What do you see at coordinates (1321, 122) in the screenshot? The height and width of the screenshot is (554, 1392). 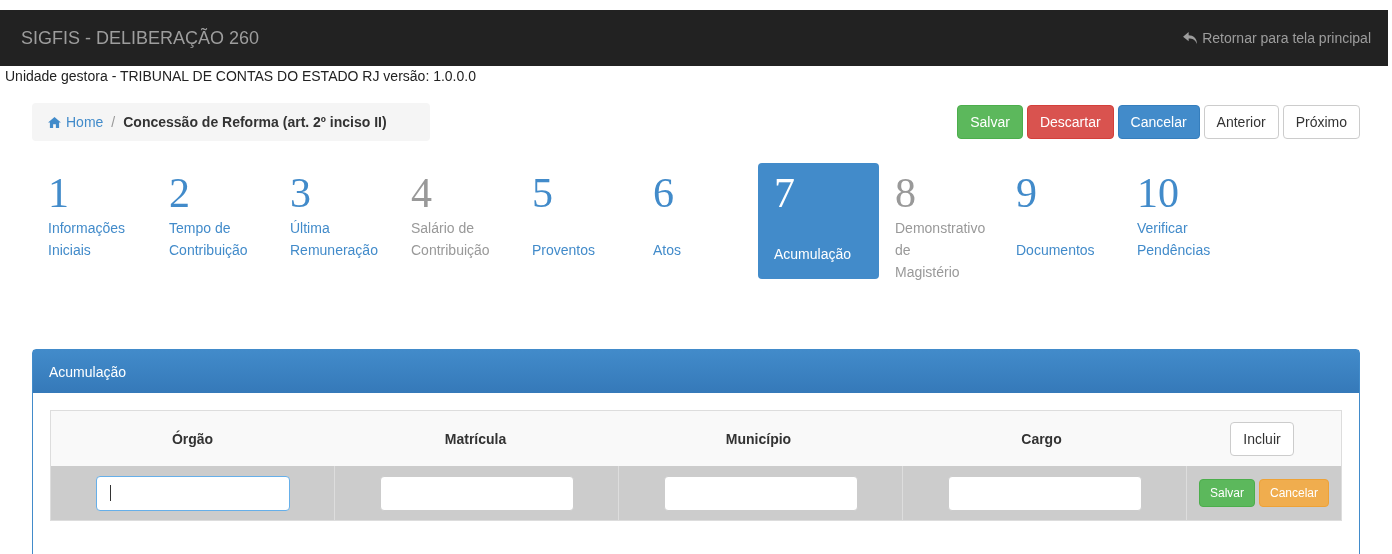 I see `action-button: Próximo` at bounding box center [1321, 122].